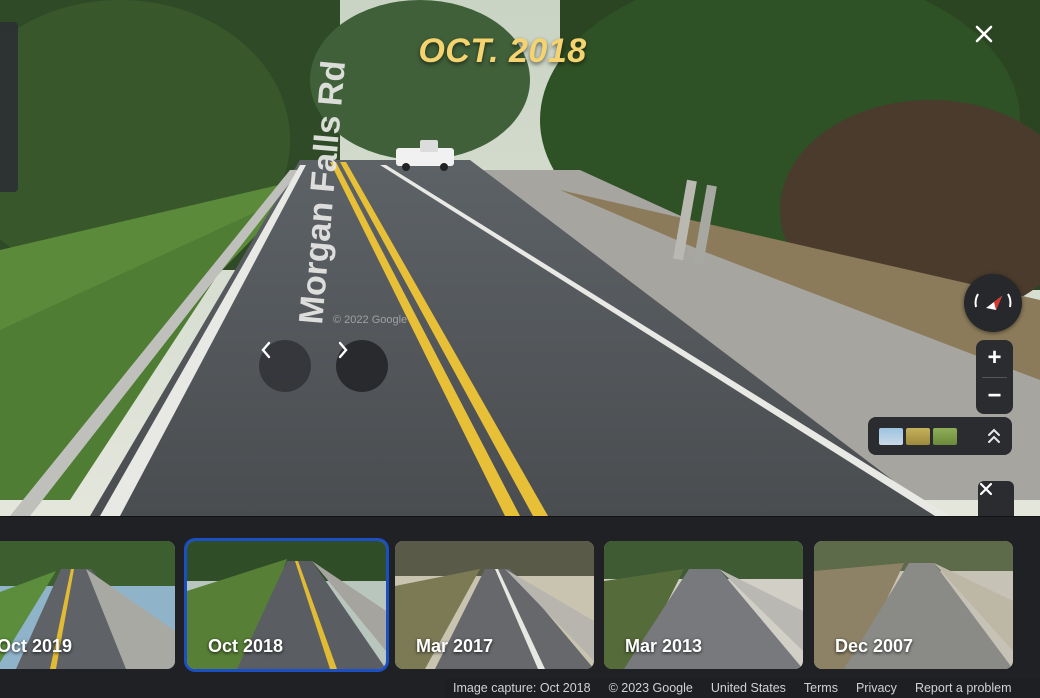 This screenshot has width=1040, height=698. I want to click on compass-button, so click(993, 303).